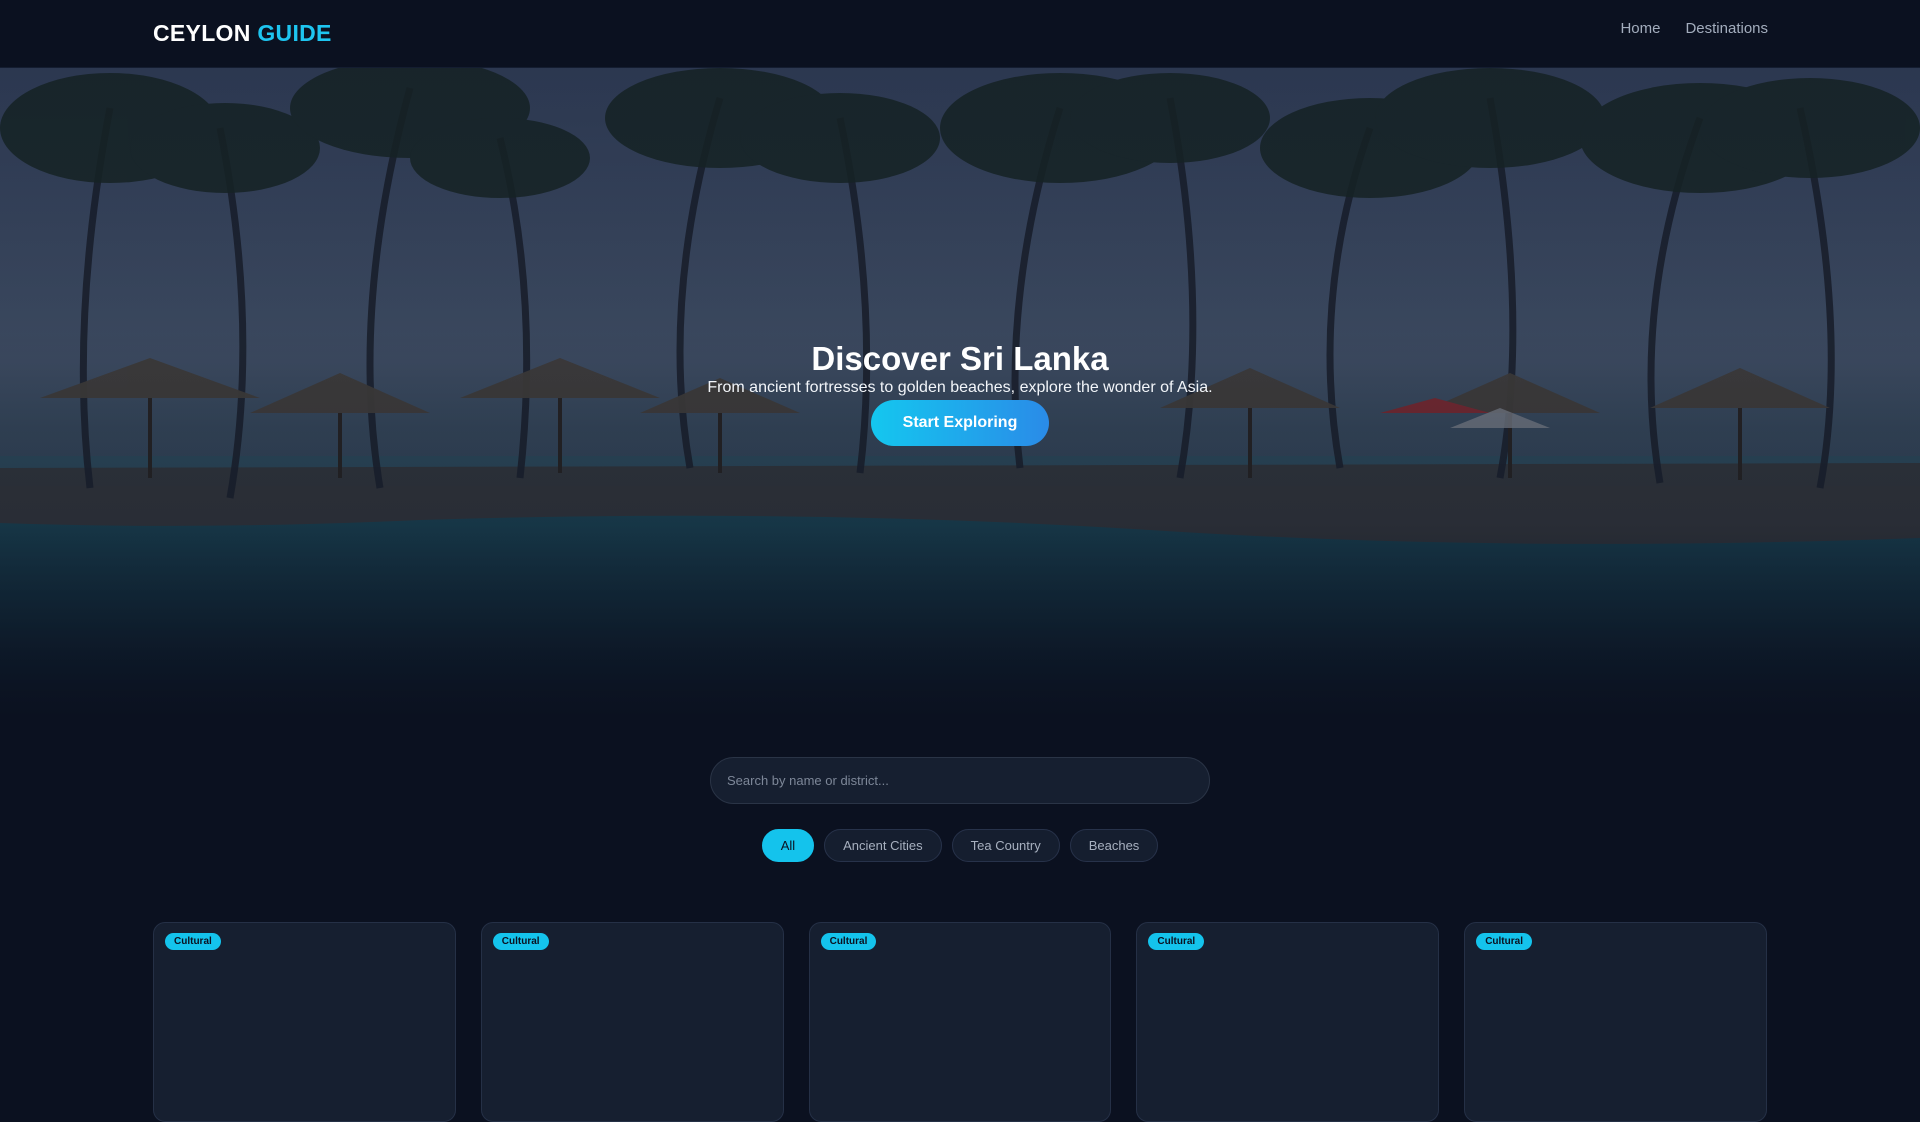 The width and height of the screenshot is (1920, 1122). I want to click on logo-text-accent: GUIDE, so click(294, 33).